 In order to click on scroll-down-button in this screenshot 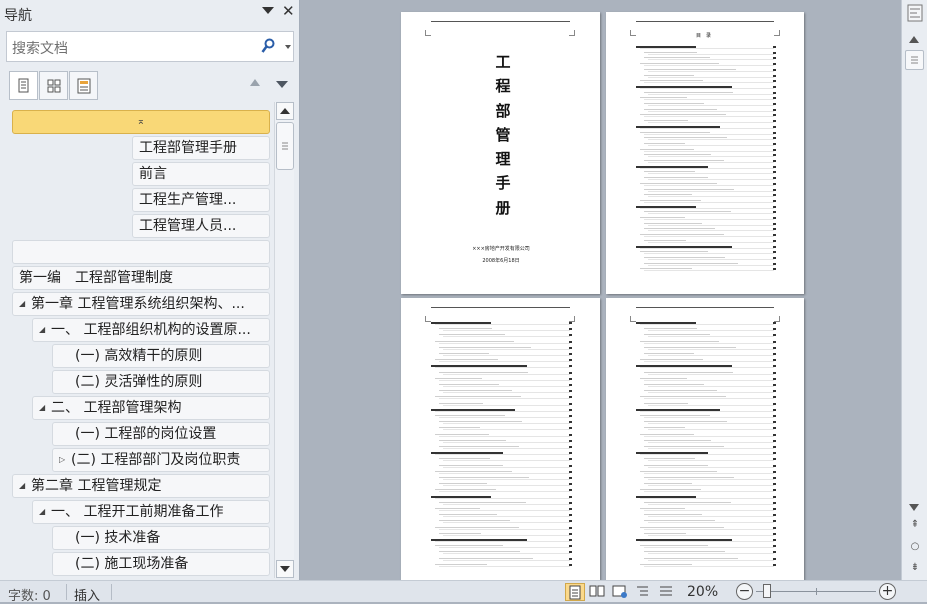, I will do `click(285, 569)`.